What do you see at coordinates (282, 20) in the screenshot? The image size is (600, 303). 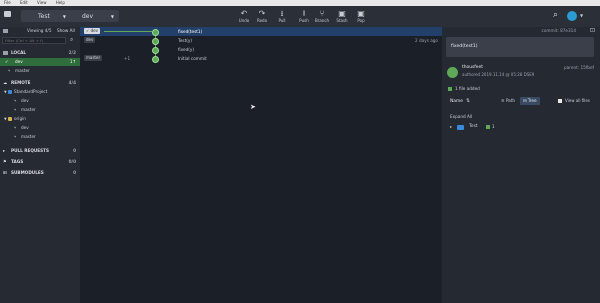 I see `pull-label: Pull` at bounding box center [282, 20].